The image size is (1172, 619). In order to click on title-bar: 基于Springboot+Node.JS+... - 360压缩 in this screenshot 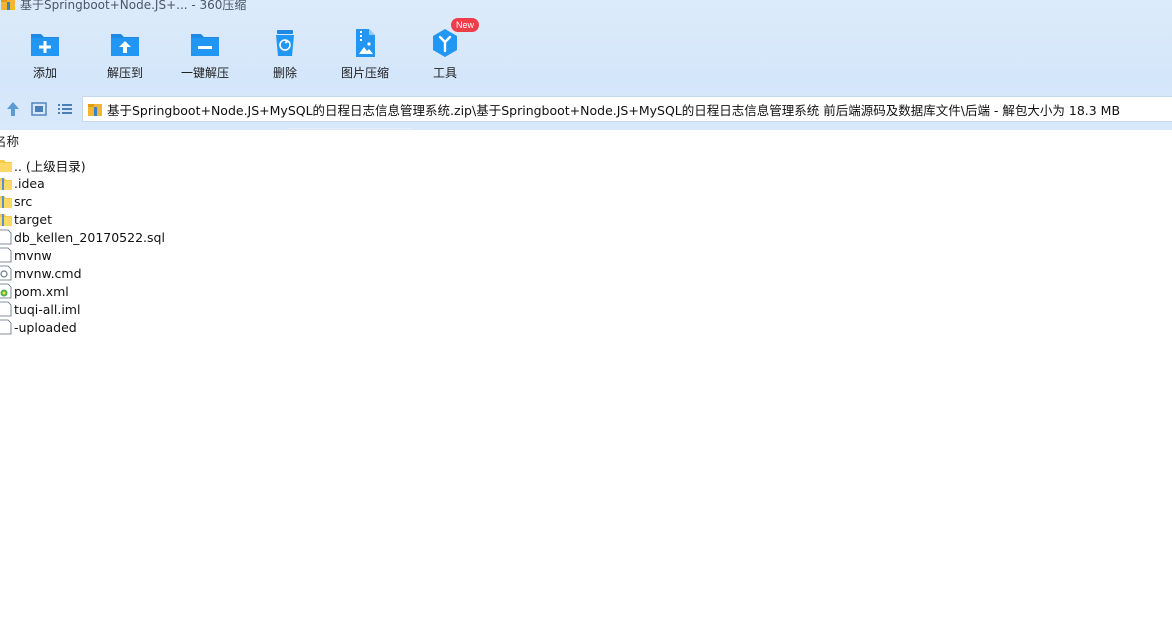, I will do `click(123, 6)`.